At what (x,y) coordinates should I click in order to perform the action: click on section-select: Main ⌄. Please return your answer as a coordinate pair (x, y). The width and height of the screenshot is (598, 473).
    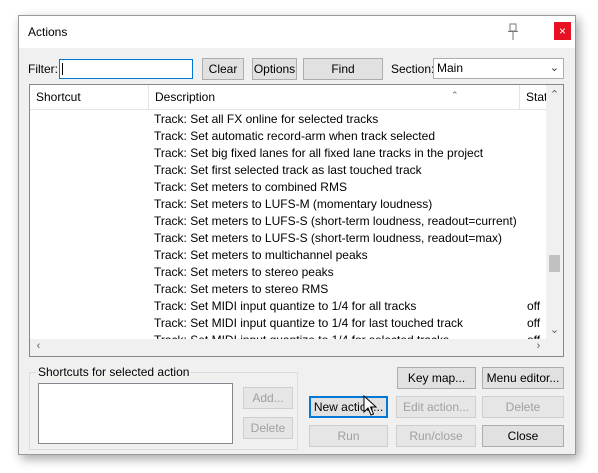
    Looking at the image, I should click on (498, 68).